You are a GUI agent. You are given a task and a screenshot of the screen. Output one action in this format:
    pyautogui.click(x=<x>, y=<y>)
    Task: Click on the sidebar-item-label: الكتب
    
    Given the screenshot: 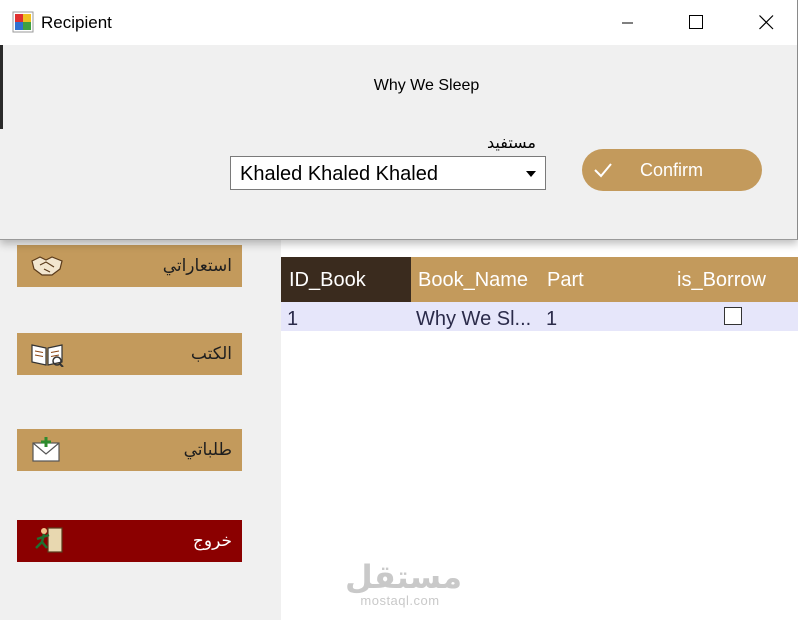 What is the action you would take?
    pyautogui.click(x=211, y=353)
    